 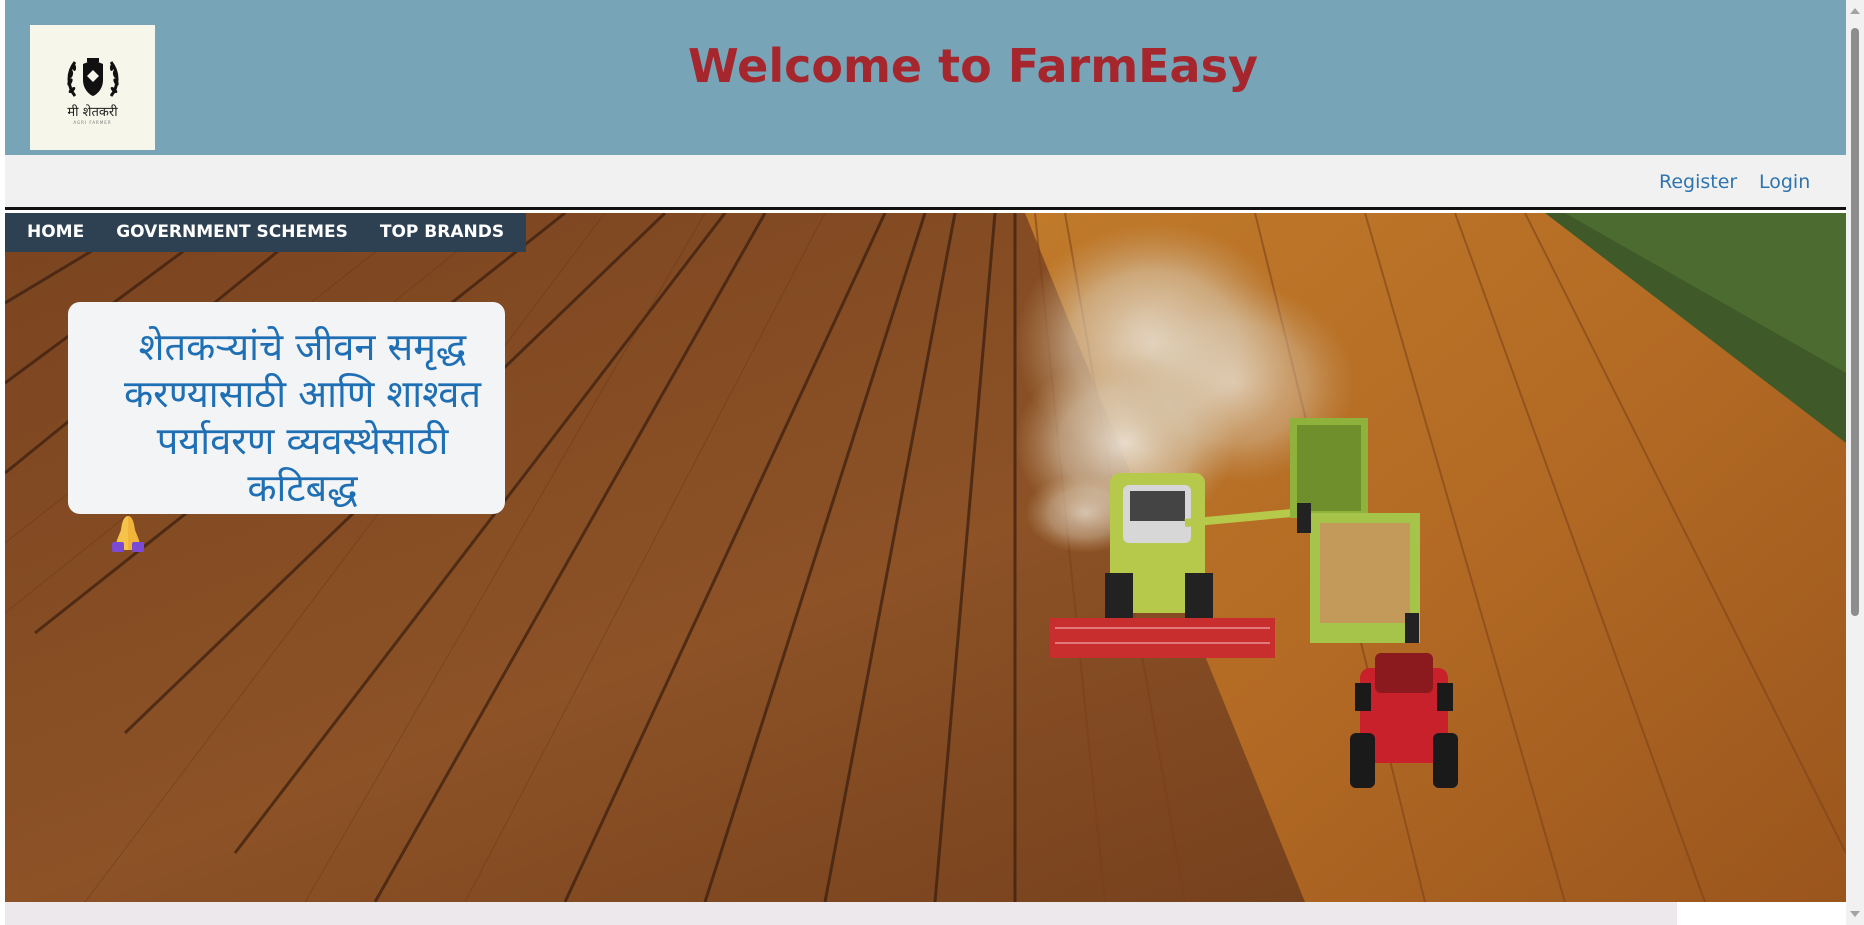 I want to click on register-link: Register, so click(x=1698, y=182).